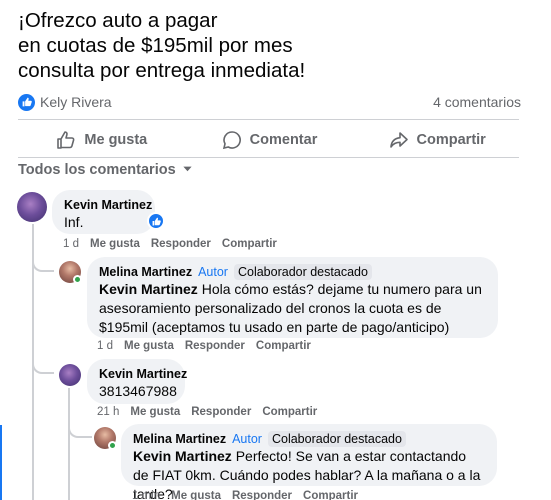  I want to click on reactions-bar: Kely Rivera 4 comentarios, so click(269, 102).